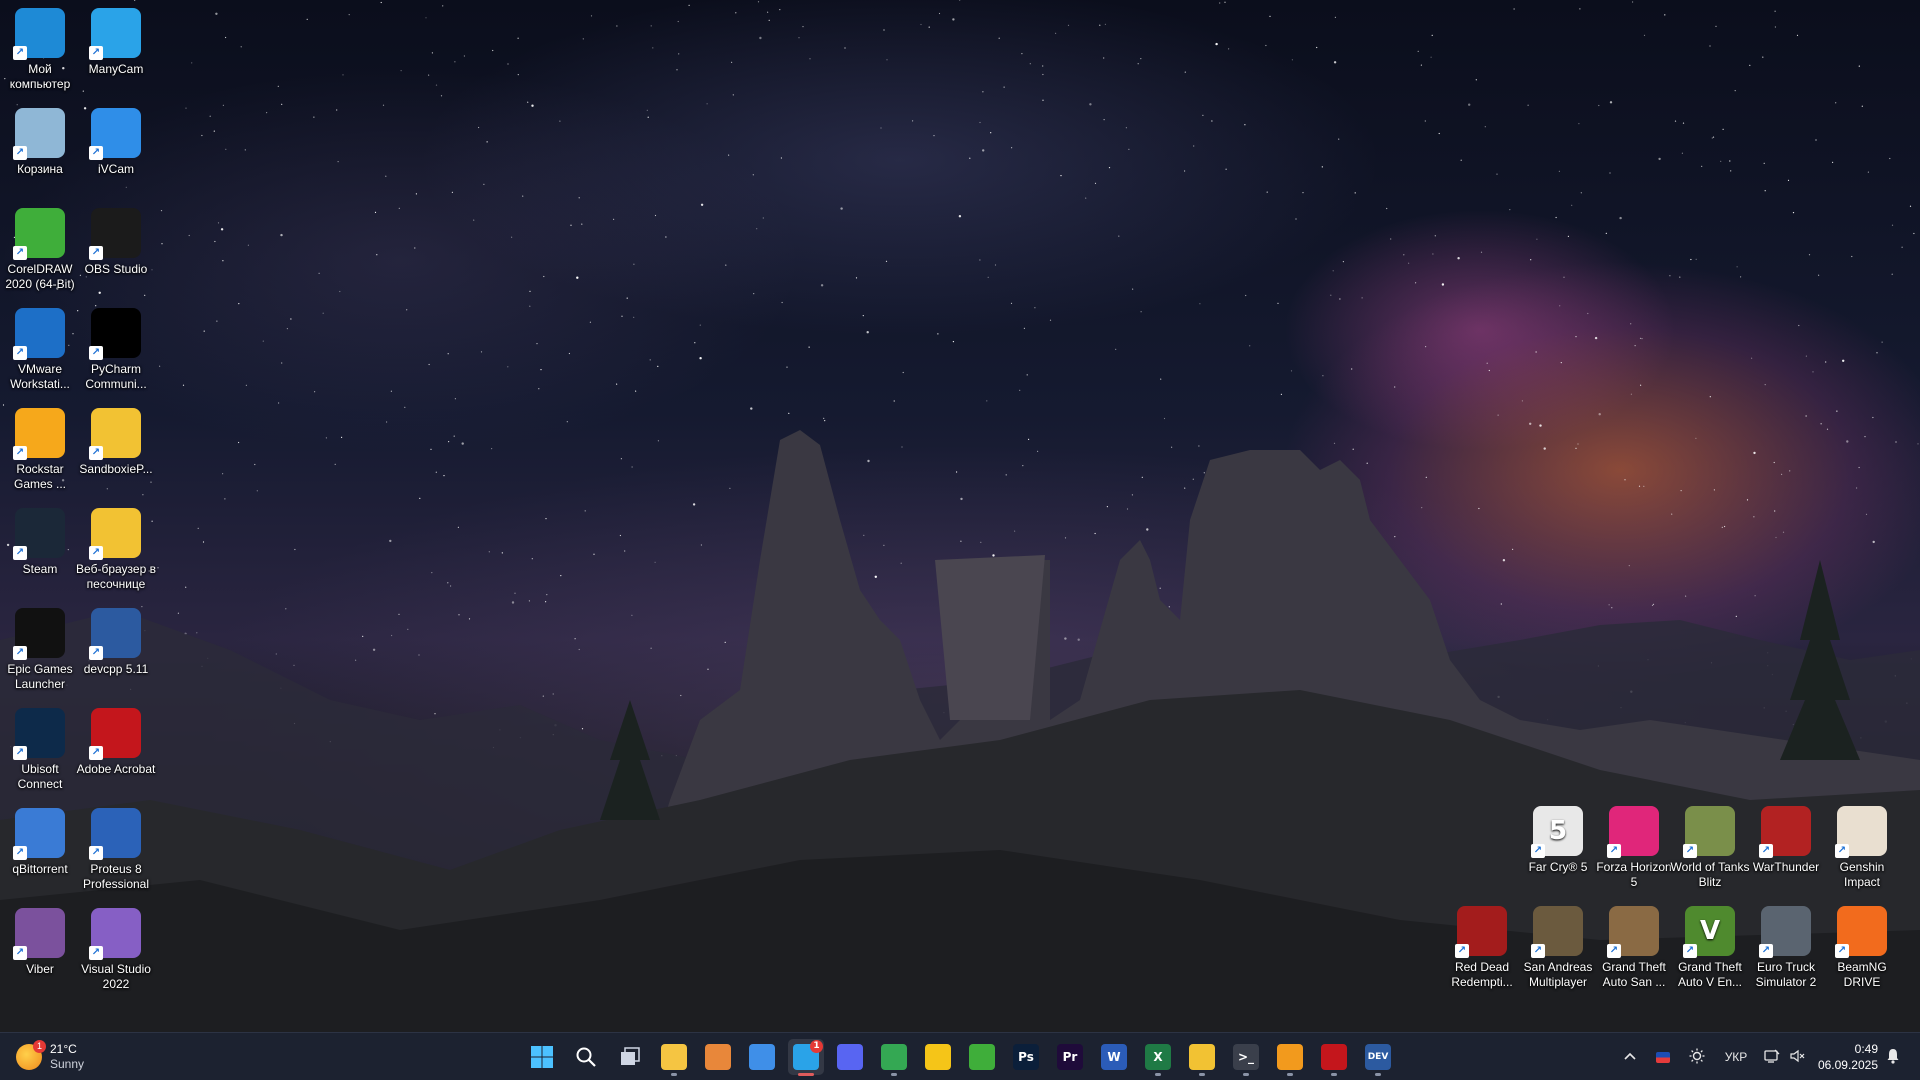  I want to click on desktop-icon: ↗ Мой компьютер, so click(40, 50).